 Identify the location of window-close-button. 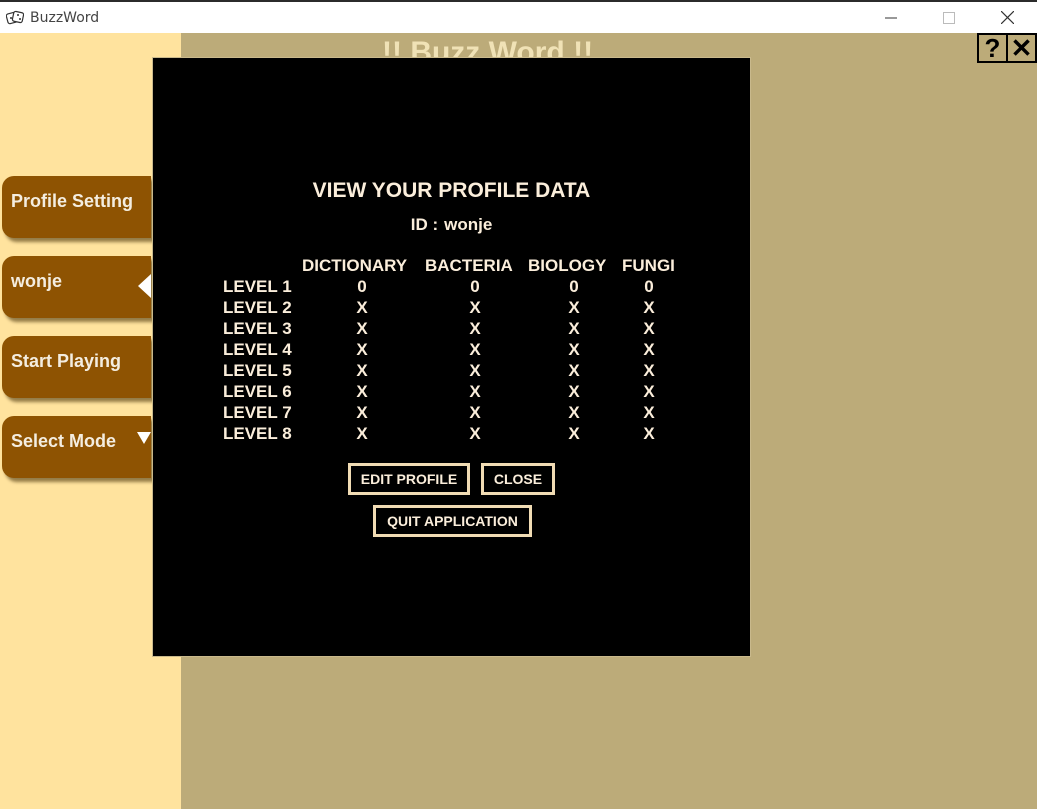
(1007, 17).